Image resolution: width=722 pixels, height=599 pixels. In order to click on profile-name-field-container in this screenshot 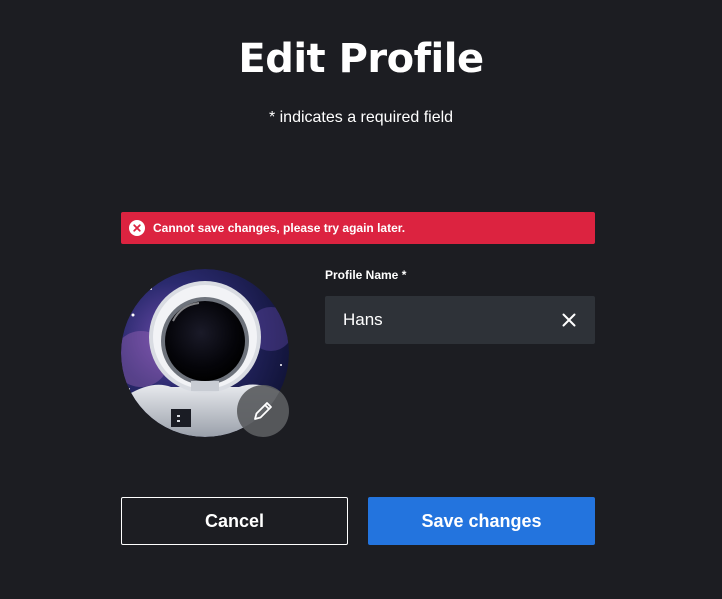, I will do `click(460, 320)`.